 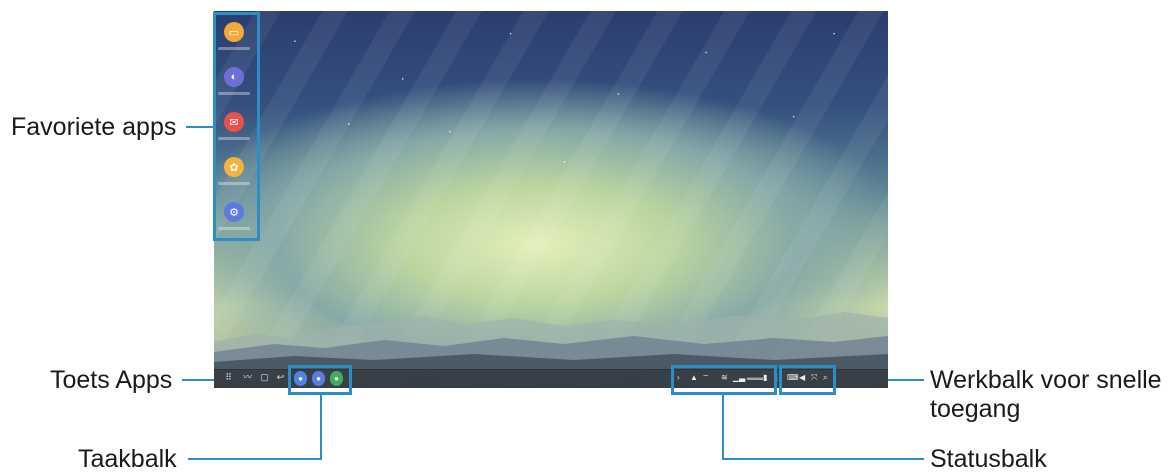 What do you see at coordinates (551, 341) in the screenshot?
I see `wallpaper-hills` at bounding box center [551, 341].